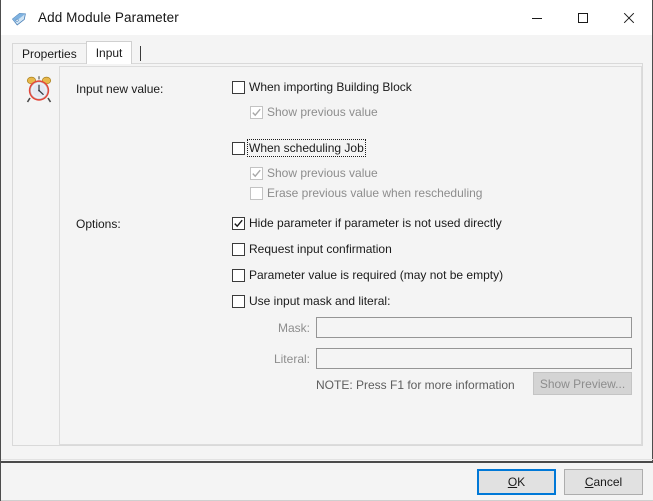  I want to click on checkbox-parameter-value-required, so click(238, 275).